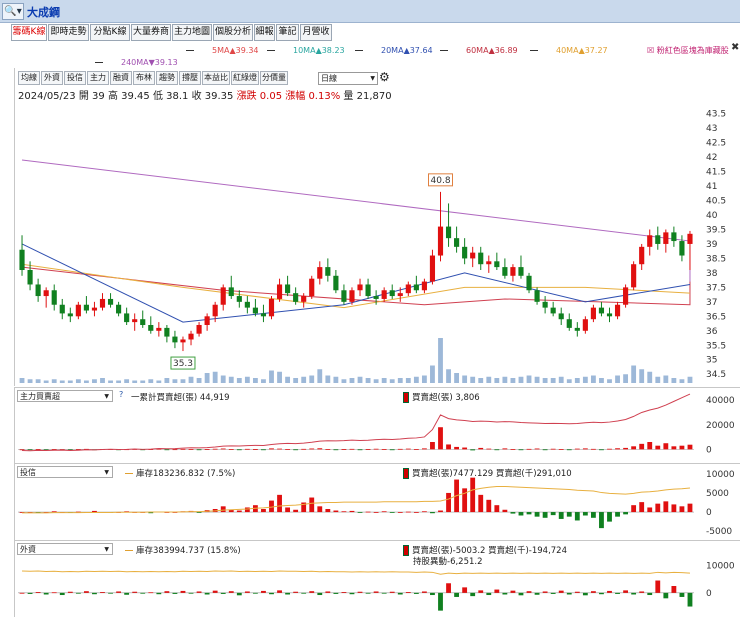 This screenshot has height=617, width=740. I want to click on price-tick: 38, so click(712, 274).